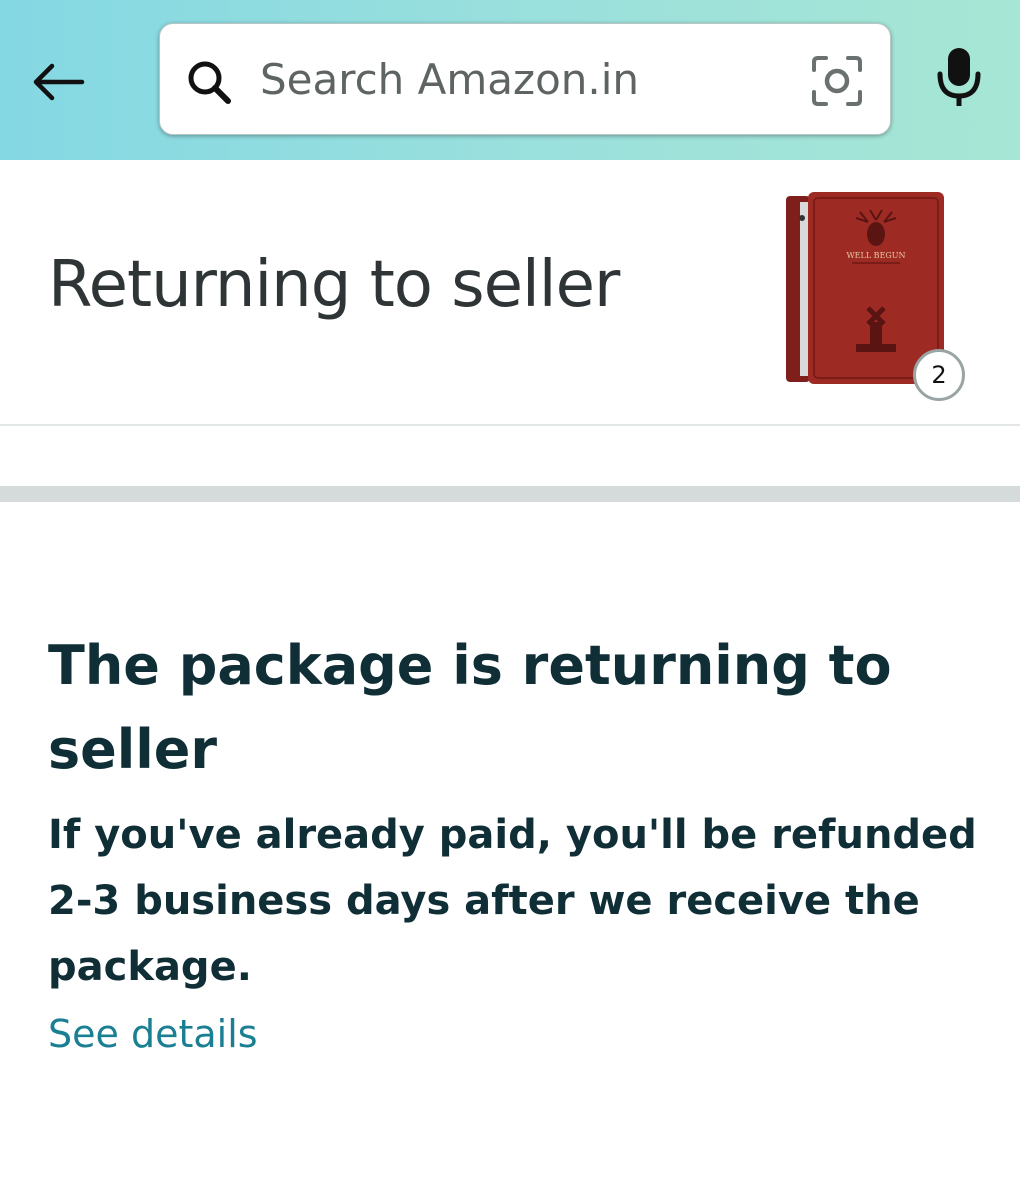 Image resolution: width=1020 pixels, height=1200 pixels. What do you see at coordinates (837, 81) in the screenshot?
I see `camera-icon` at bounding box center [837, 81].